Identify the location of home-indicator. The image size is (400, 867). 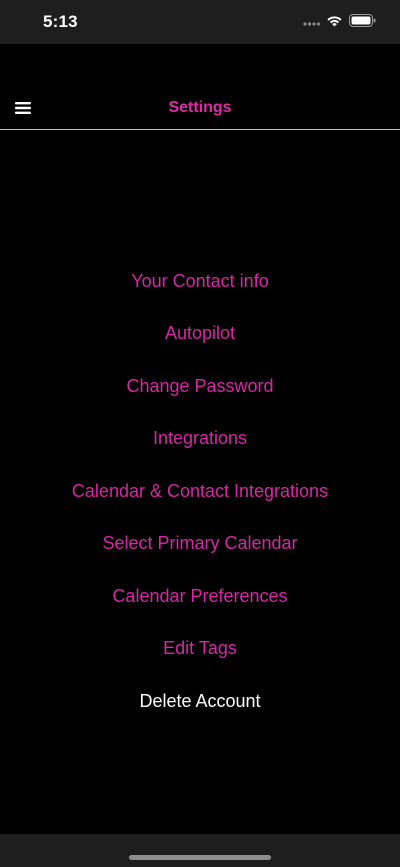
(200, 857).